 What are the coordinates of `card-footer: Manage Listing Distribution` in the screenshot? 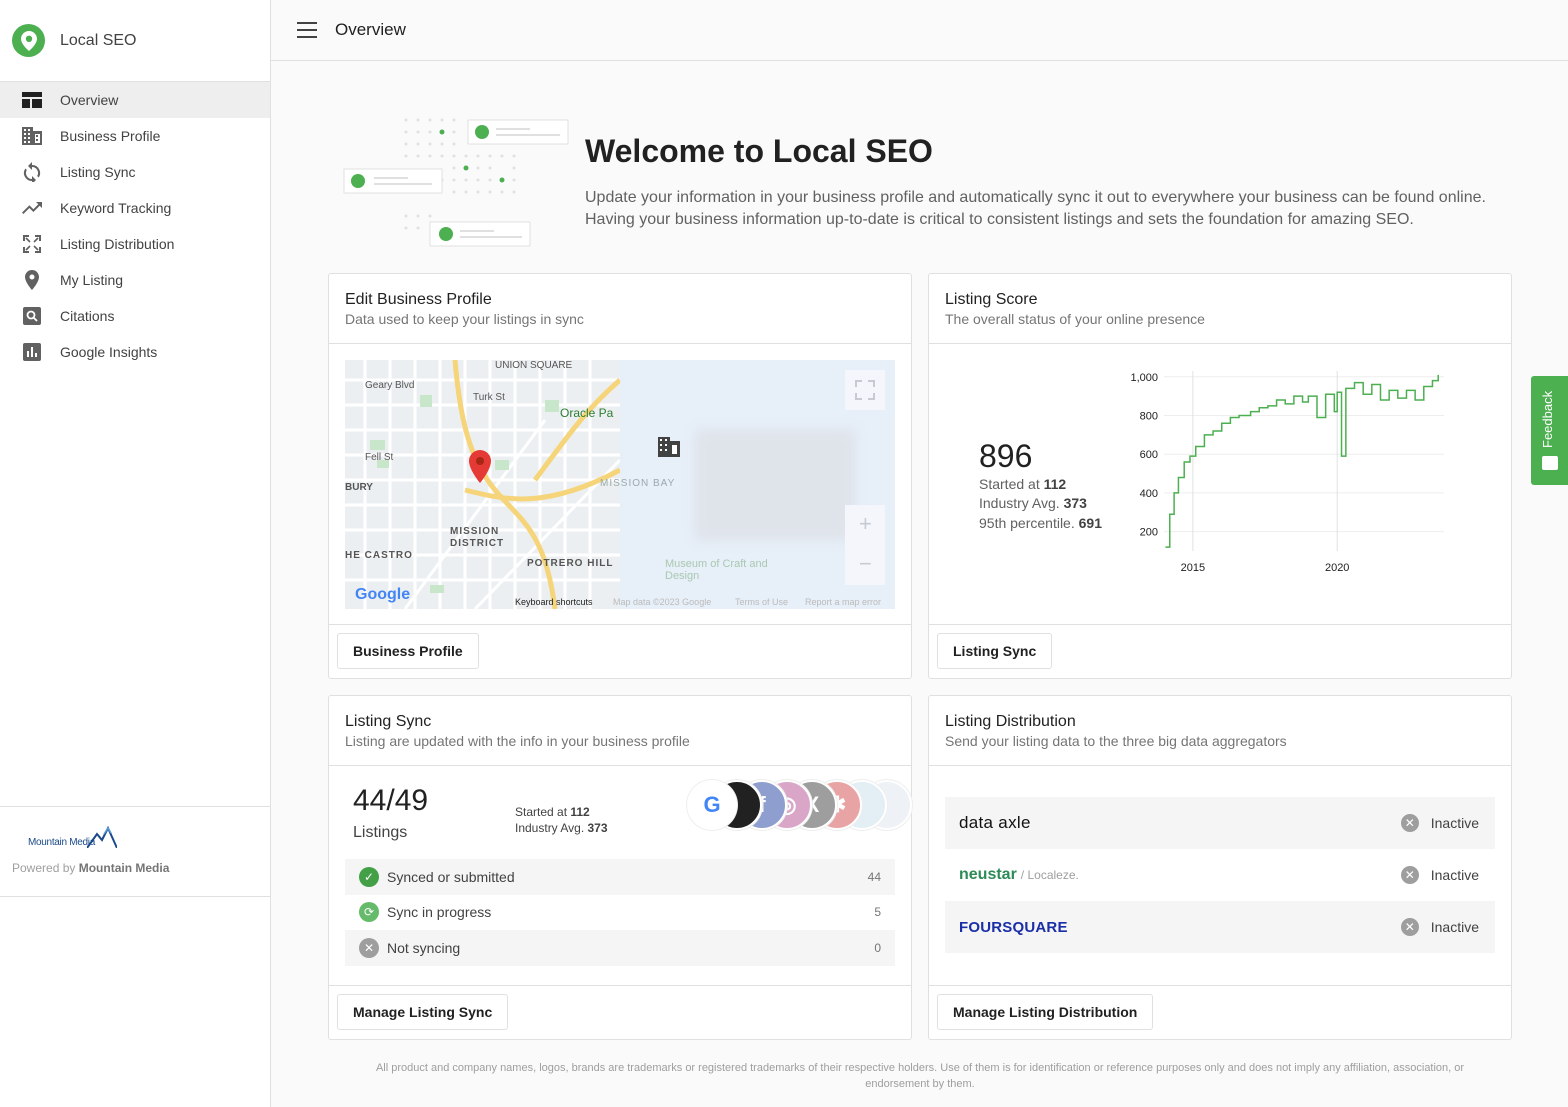 It's located at (1220, 1012).